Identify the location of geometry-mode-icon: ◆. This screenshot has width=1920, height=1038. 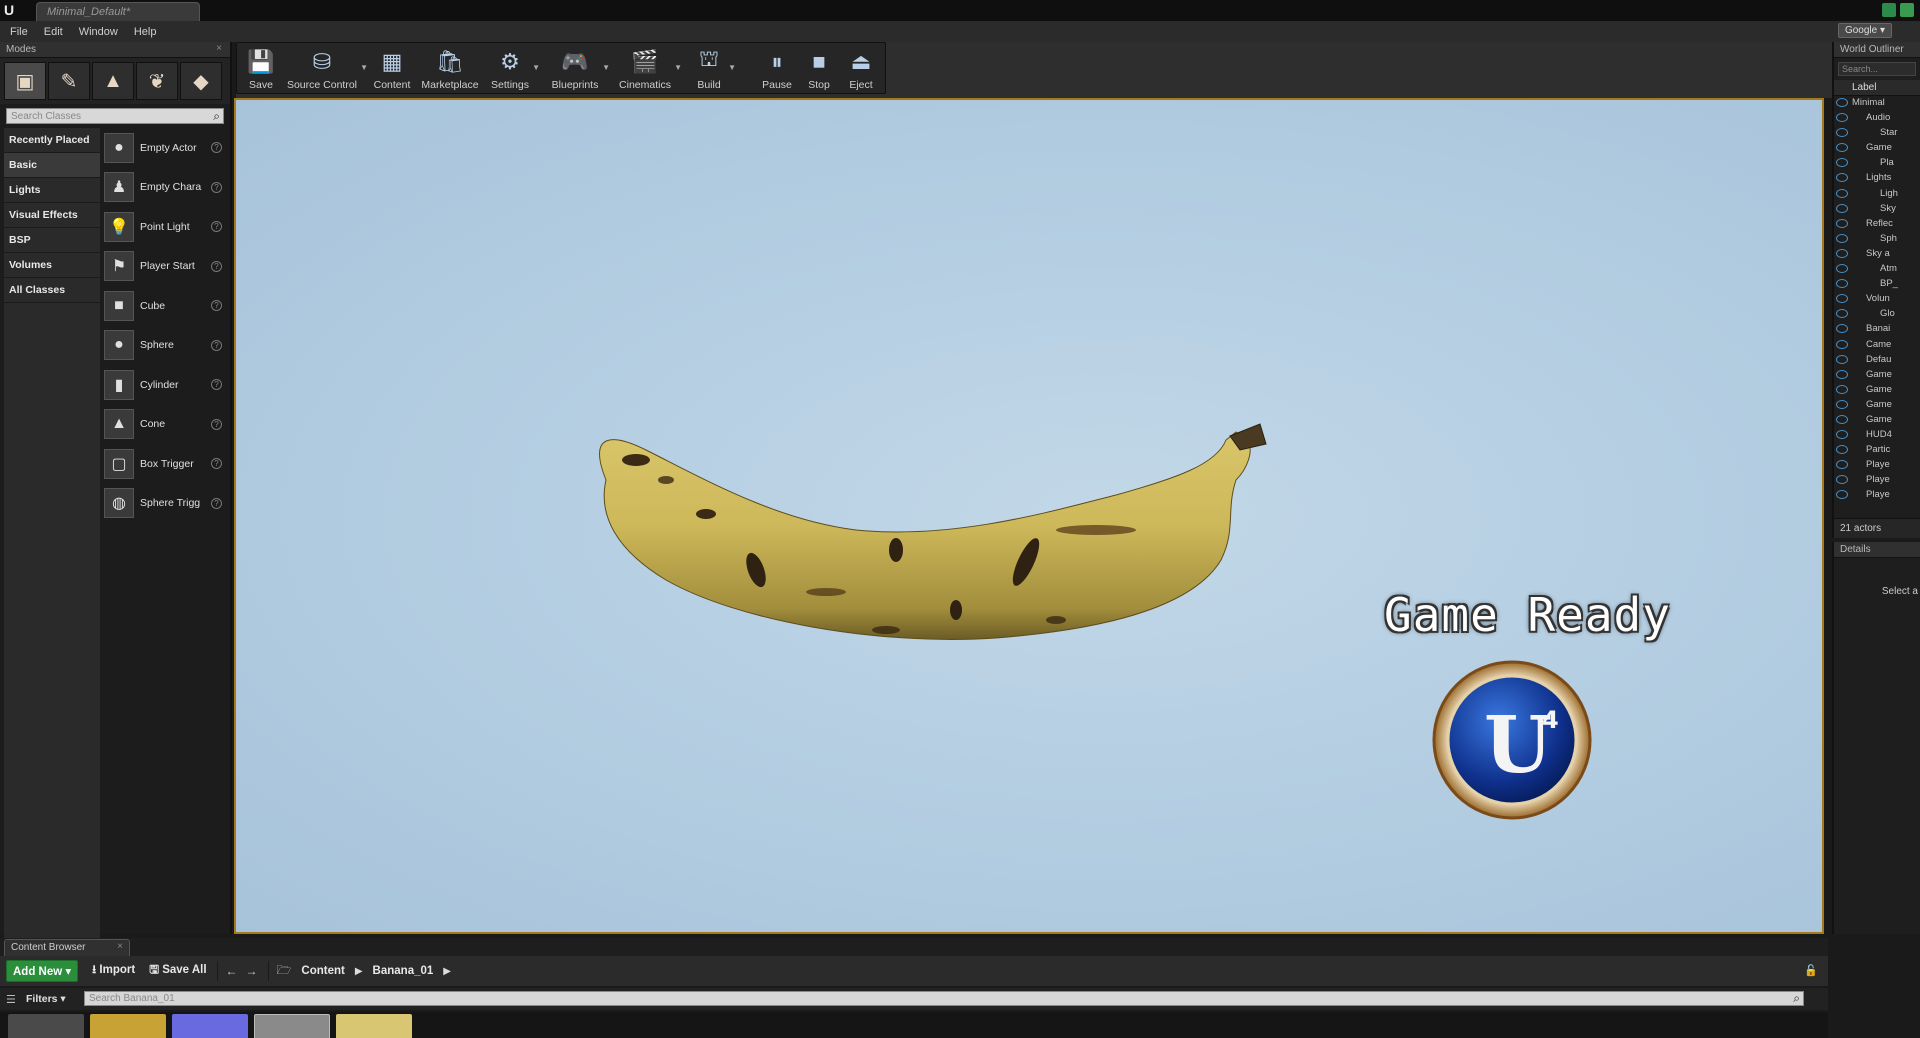
(201, 81).